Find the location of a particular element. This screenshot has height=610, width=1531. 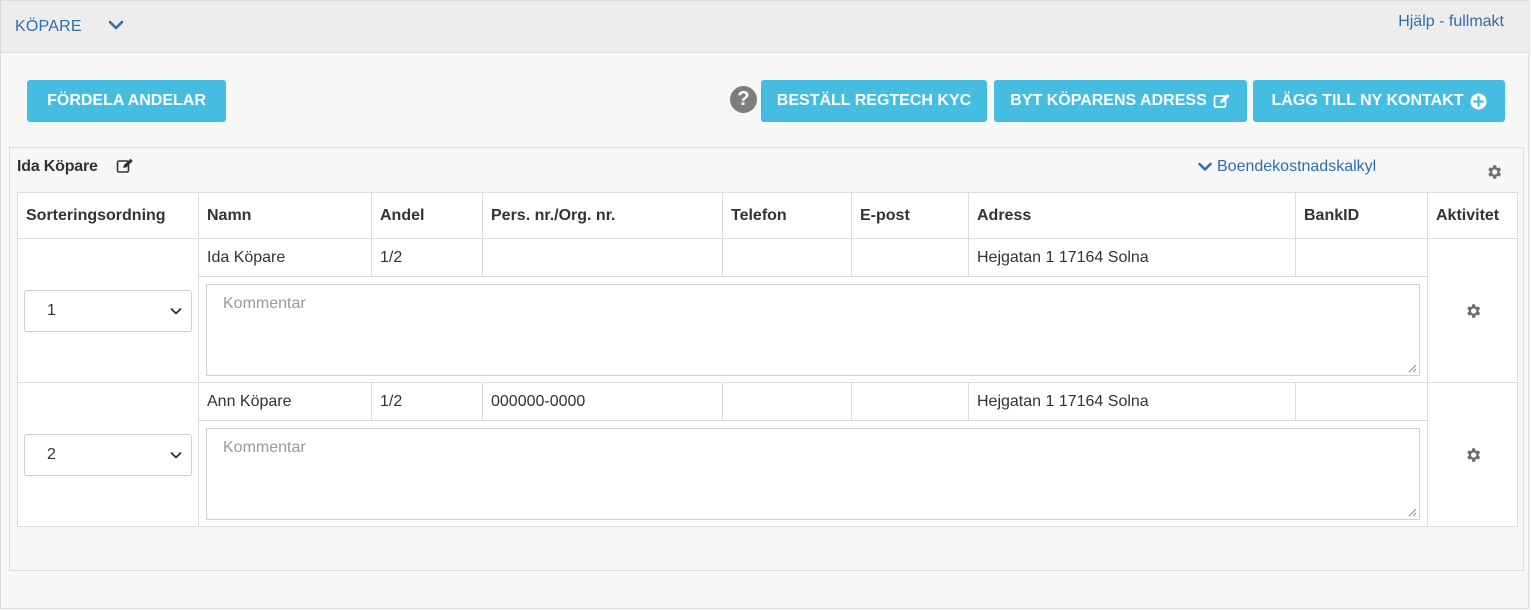

col-bankid: BankID is located at coordinates (1361, 215).